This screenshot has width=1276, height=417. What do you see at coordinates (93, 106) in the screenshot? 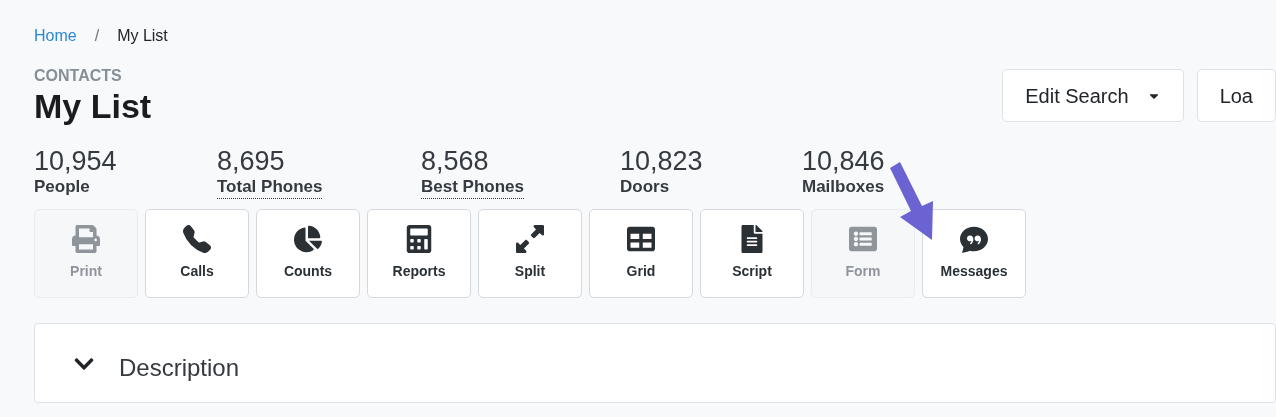
I see `page-title: My List` at bounding box center [93, 106].